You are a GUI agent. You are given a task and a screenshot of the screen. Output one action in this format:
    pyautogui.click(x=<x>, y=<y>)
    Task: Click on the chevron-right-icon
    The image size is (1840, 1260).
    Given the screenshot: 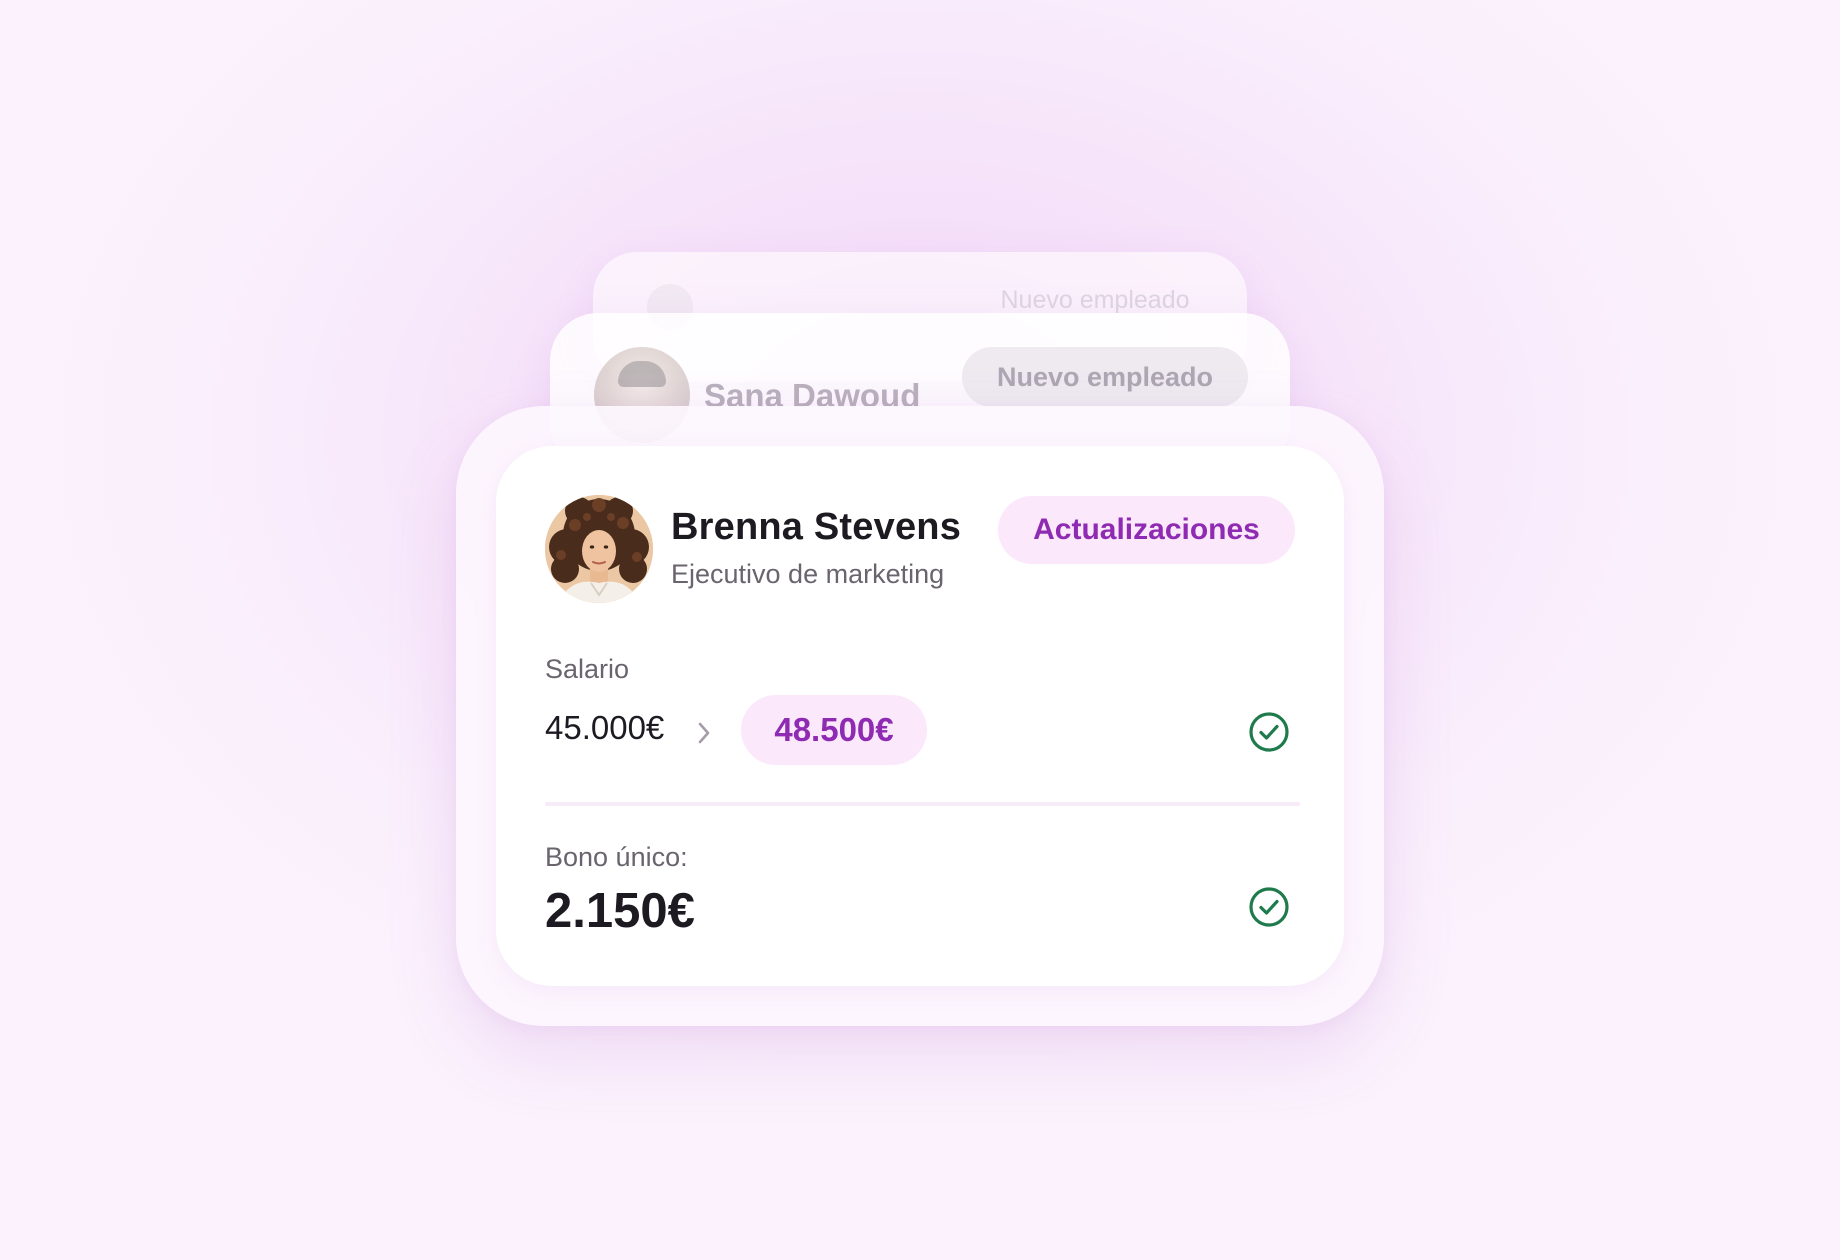 What is the action you would take?
    pyautogui.click(x=704, y=733)
    